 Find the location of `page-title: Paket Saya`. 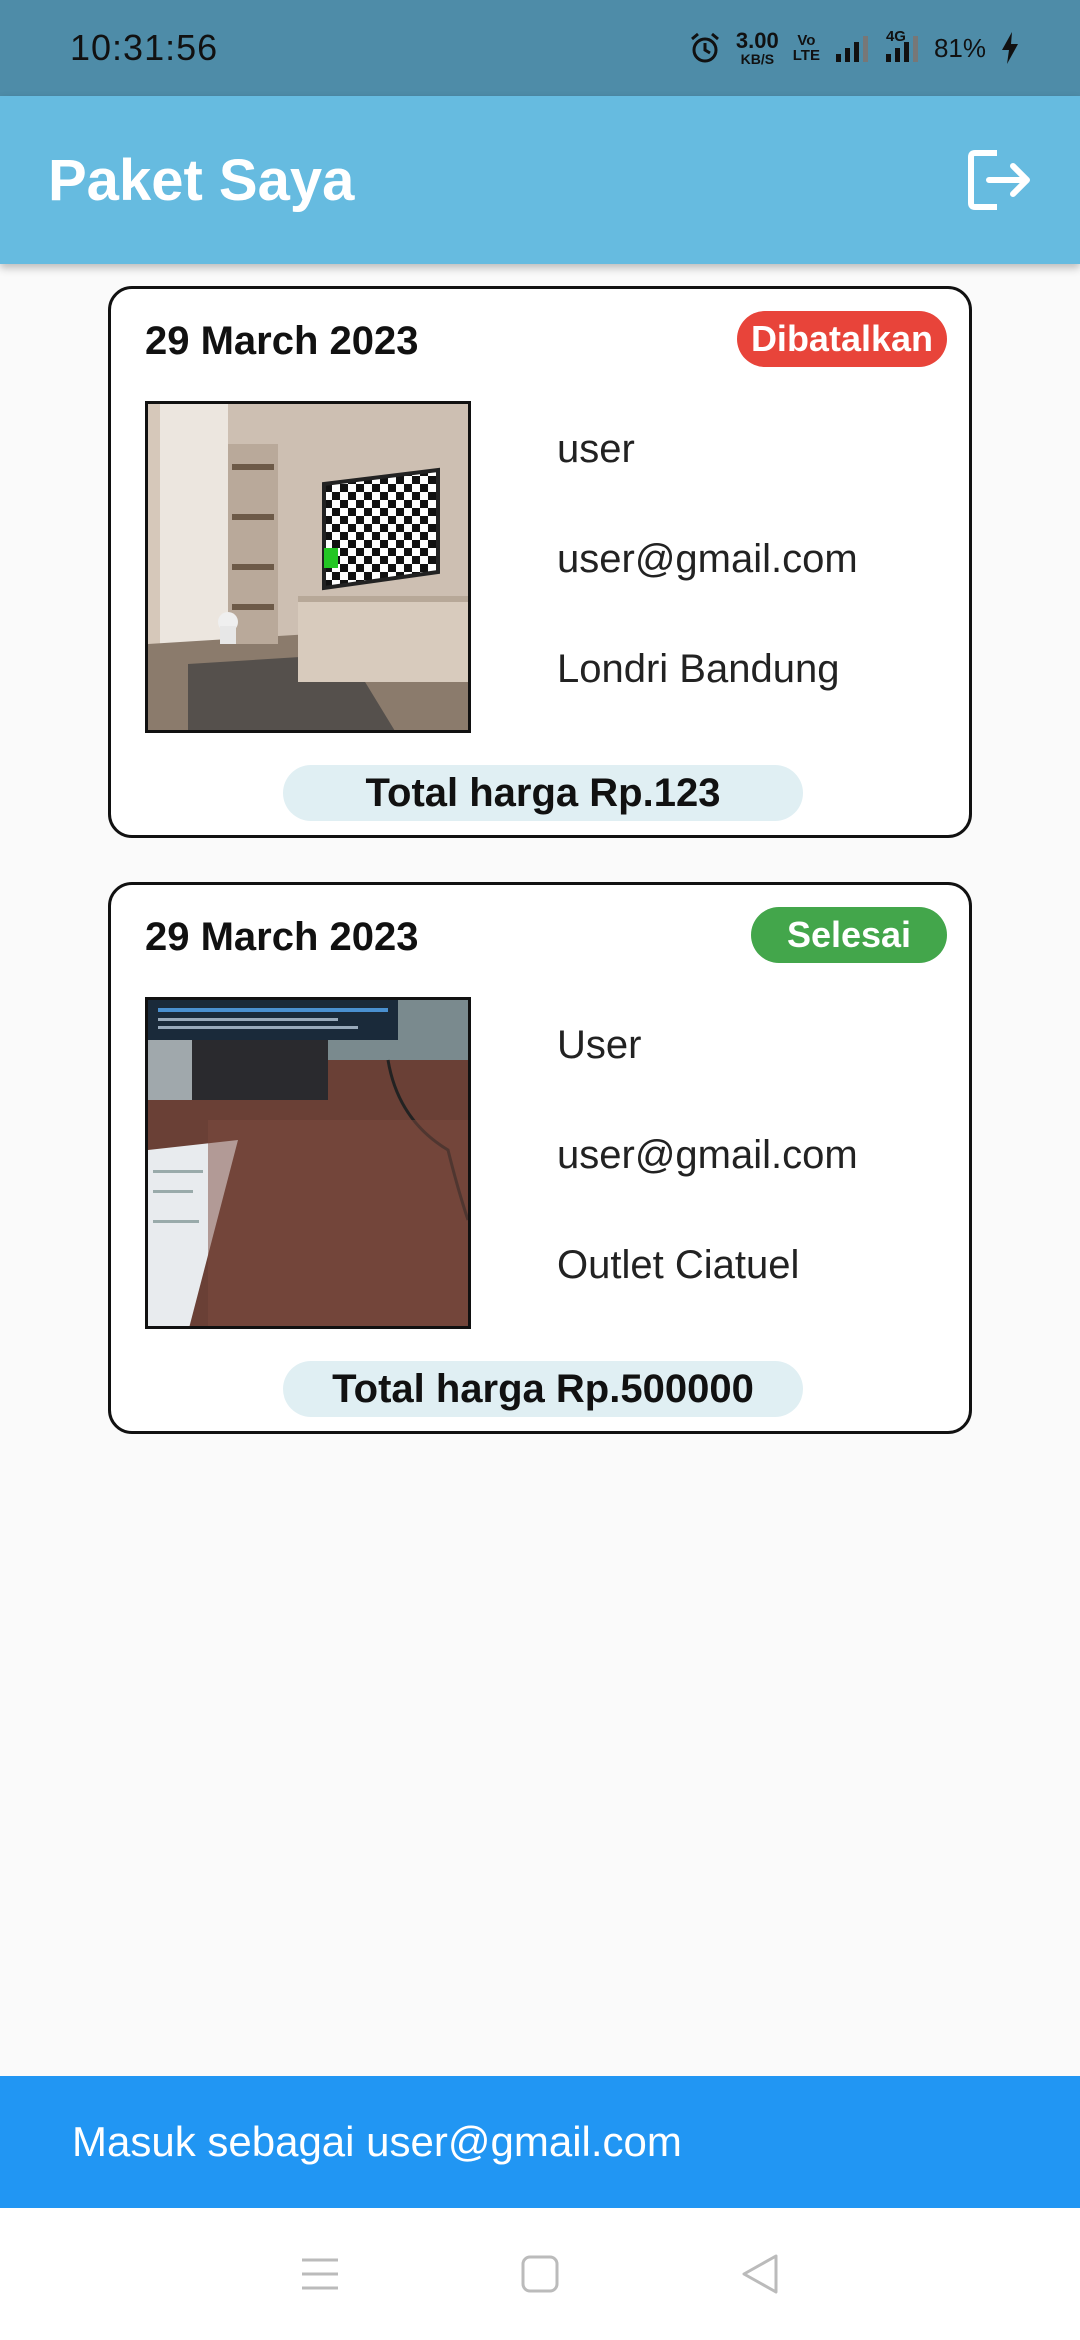

page-title: Paket Saya is located at coordinates (201, 180).